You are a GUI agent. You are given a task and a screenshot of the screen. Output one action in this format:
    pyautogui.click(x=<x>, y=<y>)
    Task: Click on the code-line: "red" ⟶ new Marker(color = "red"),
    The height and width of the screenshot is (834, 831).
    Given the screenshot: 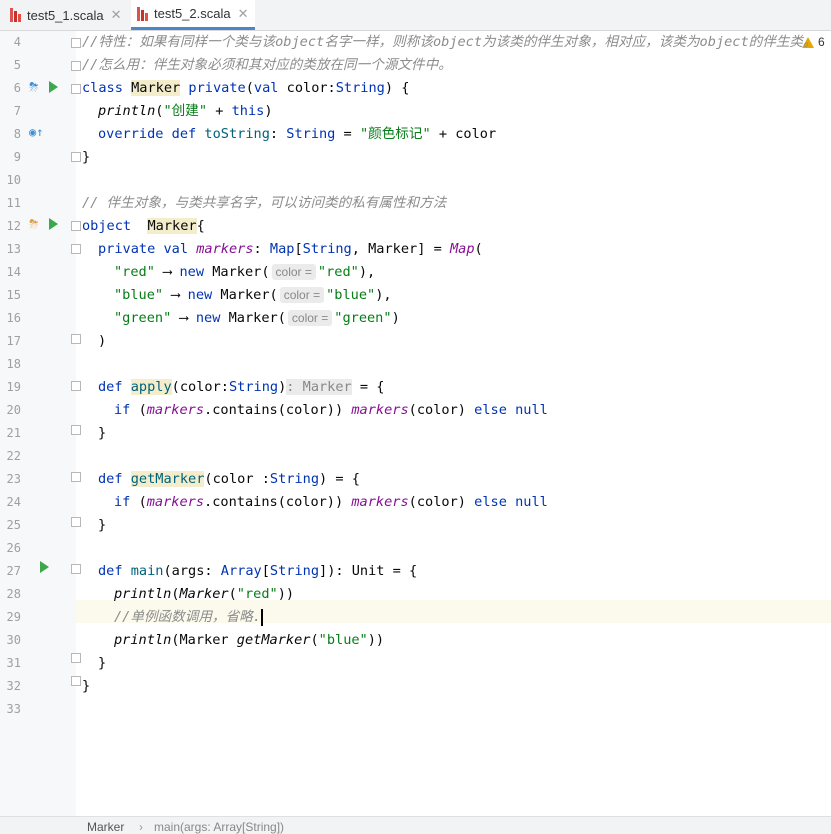 What is the action you would take?
    pyautogui.click(x=245, y=272)
    